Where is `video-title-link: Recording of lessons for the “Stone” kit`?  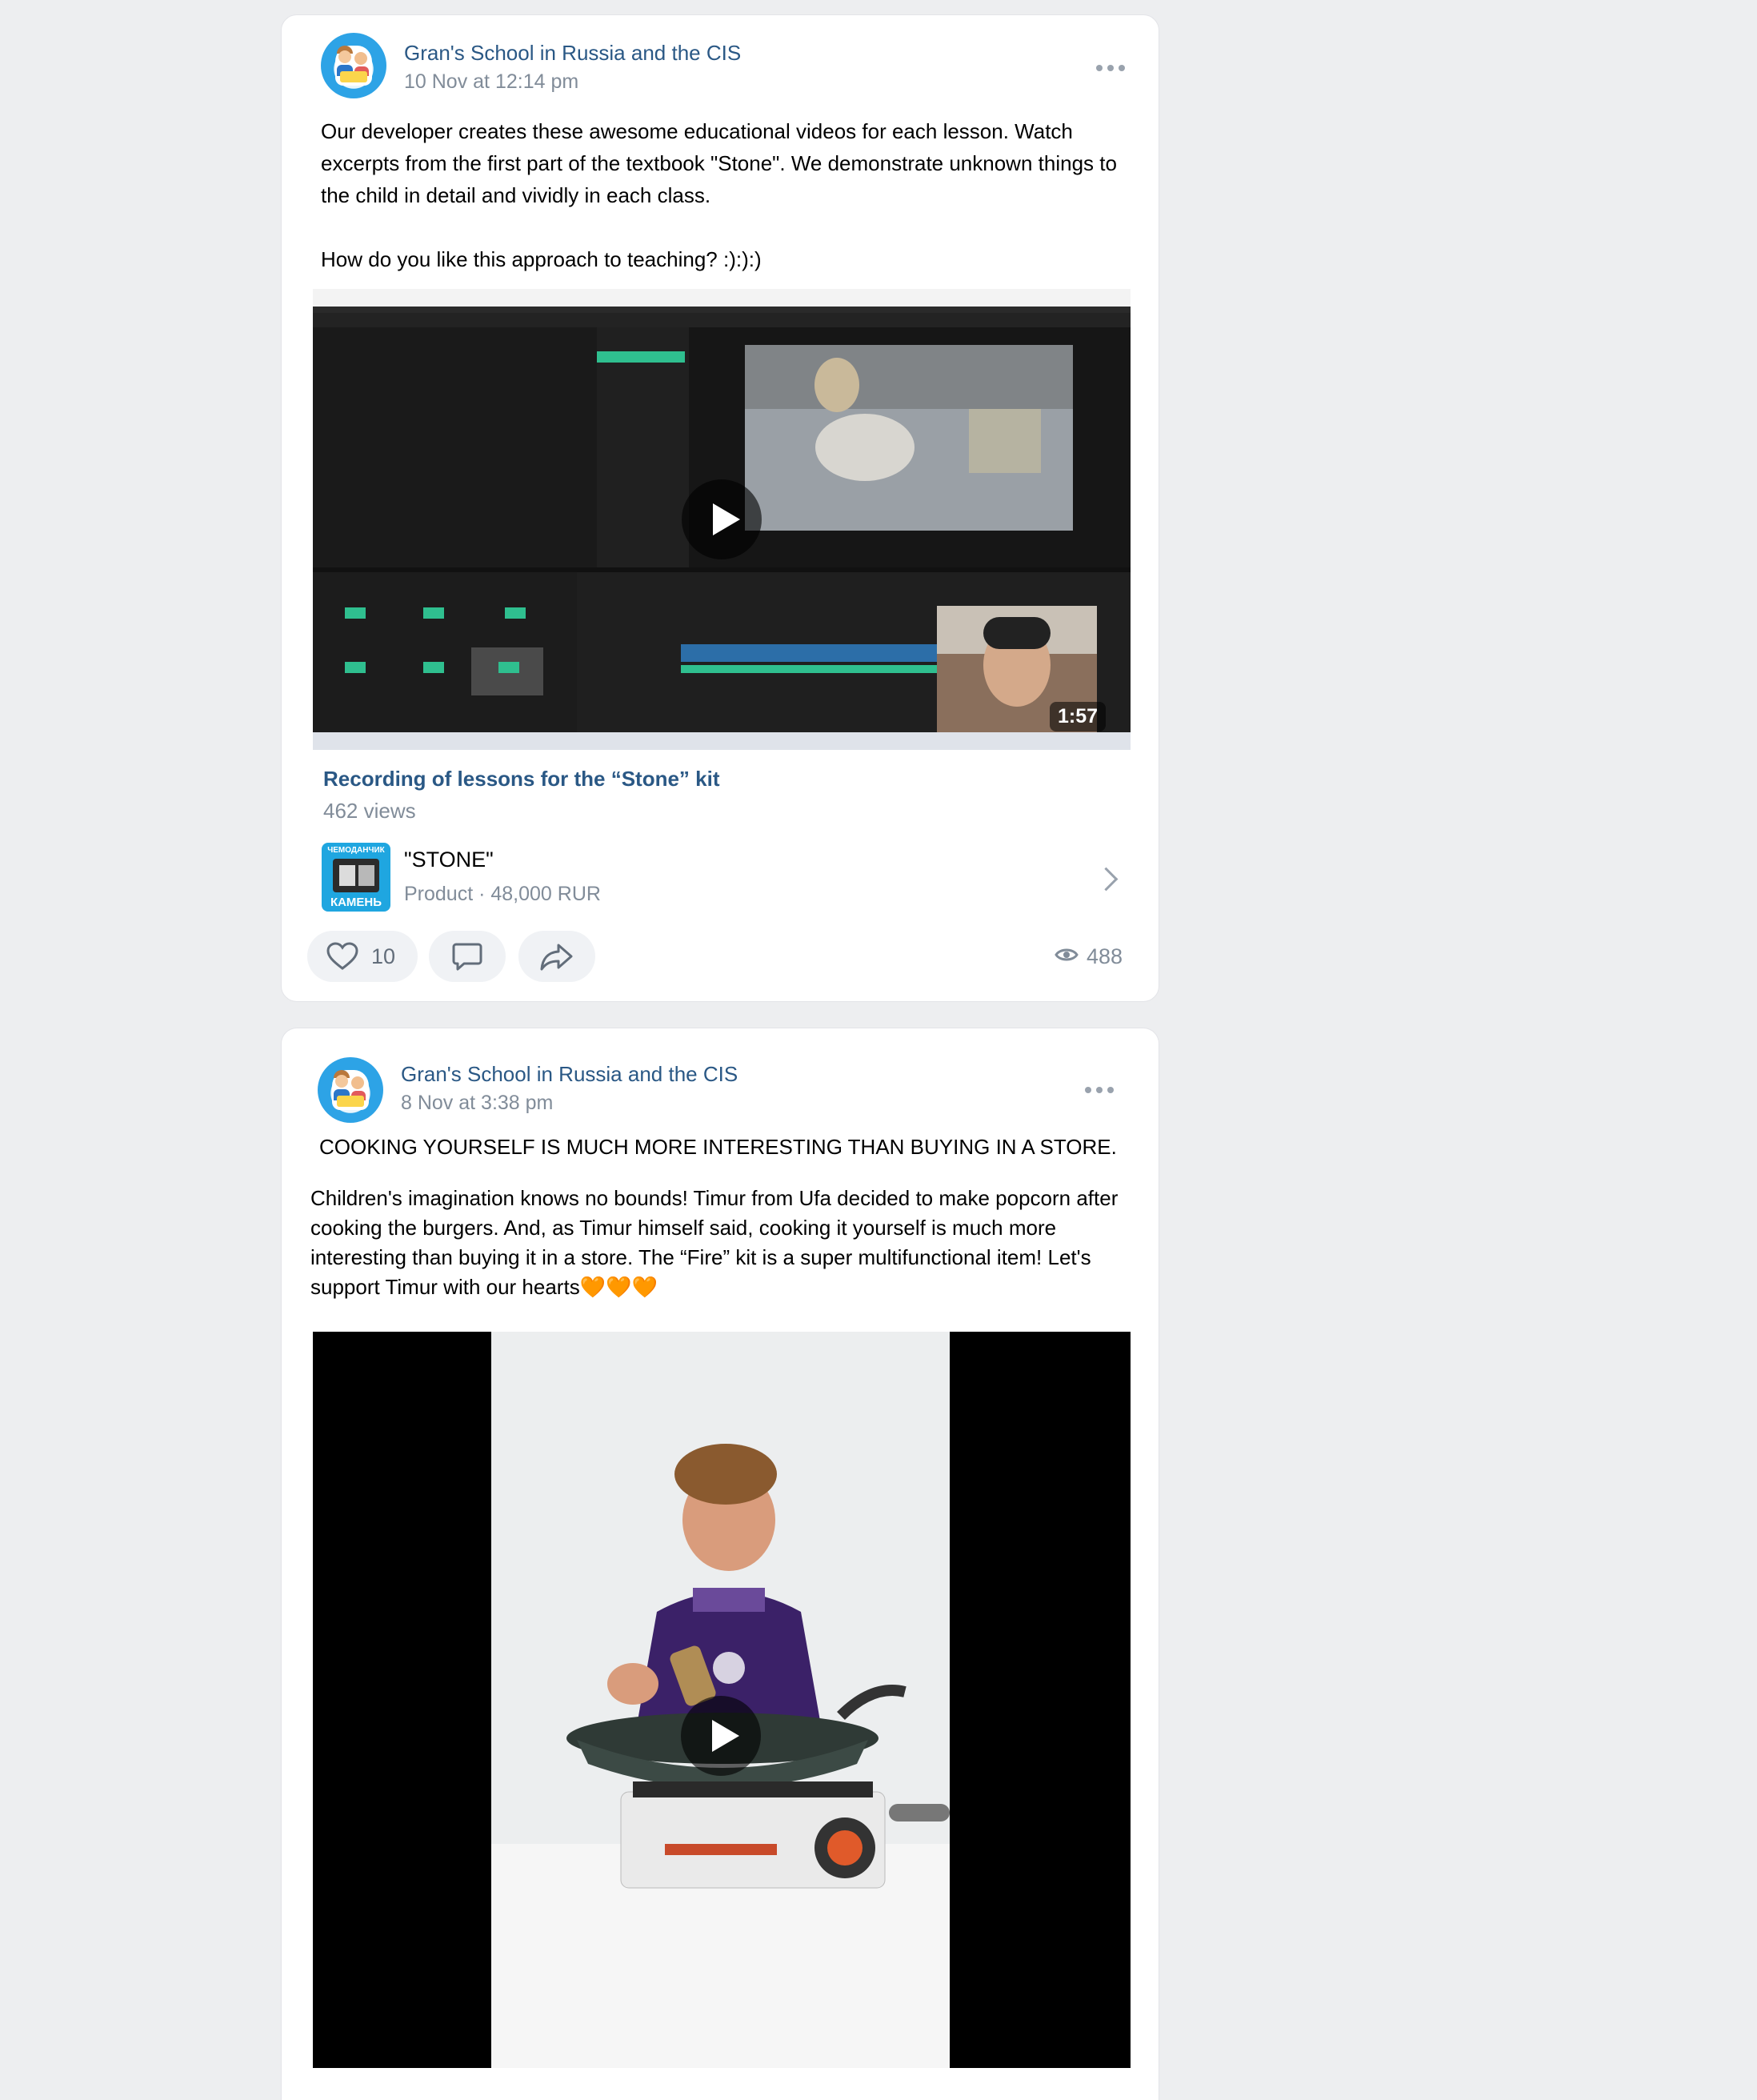 video-title-link: Recording of lessons for the “Stone” kit is located at coordinates (521, 779).